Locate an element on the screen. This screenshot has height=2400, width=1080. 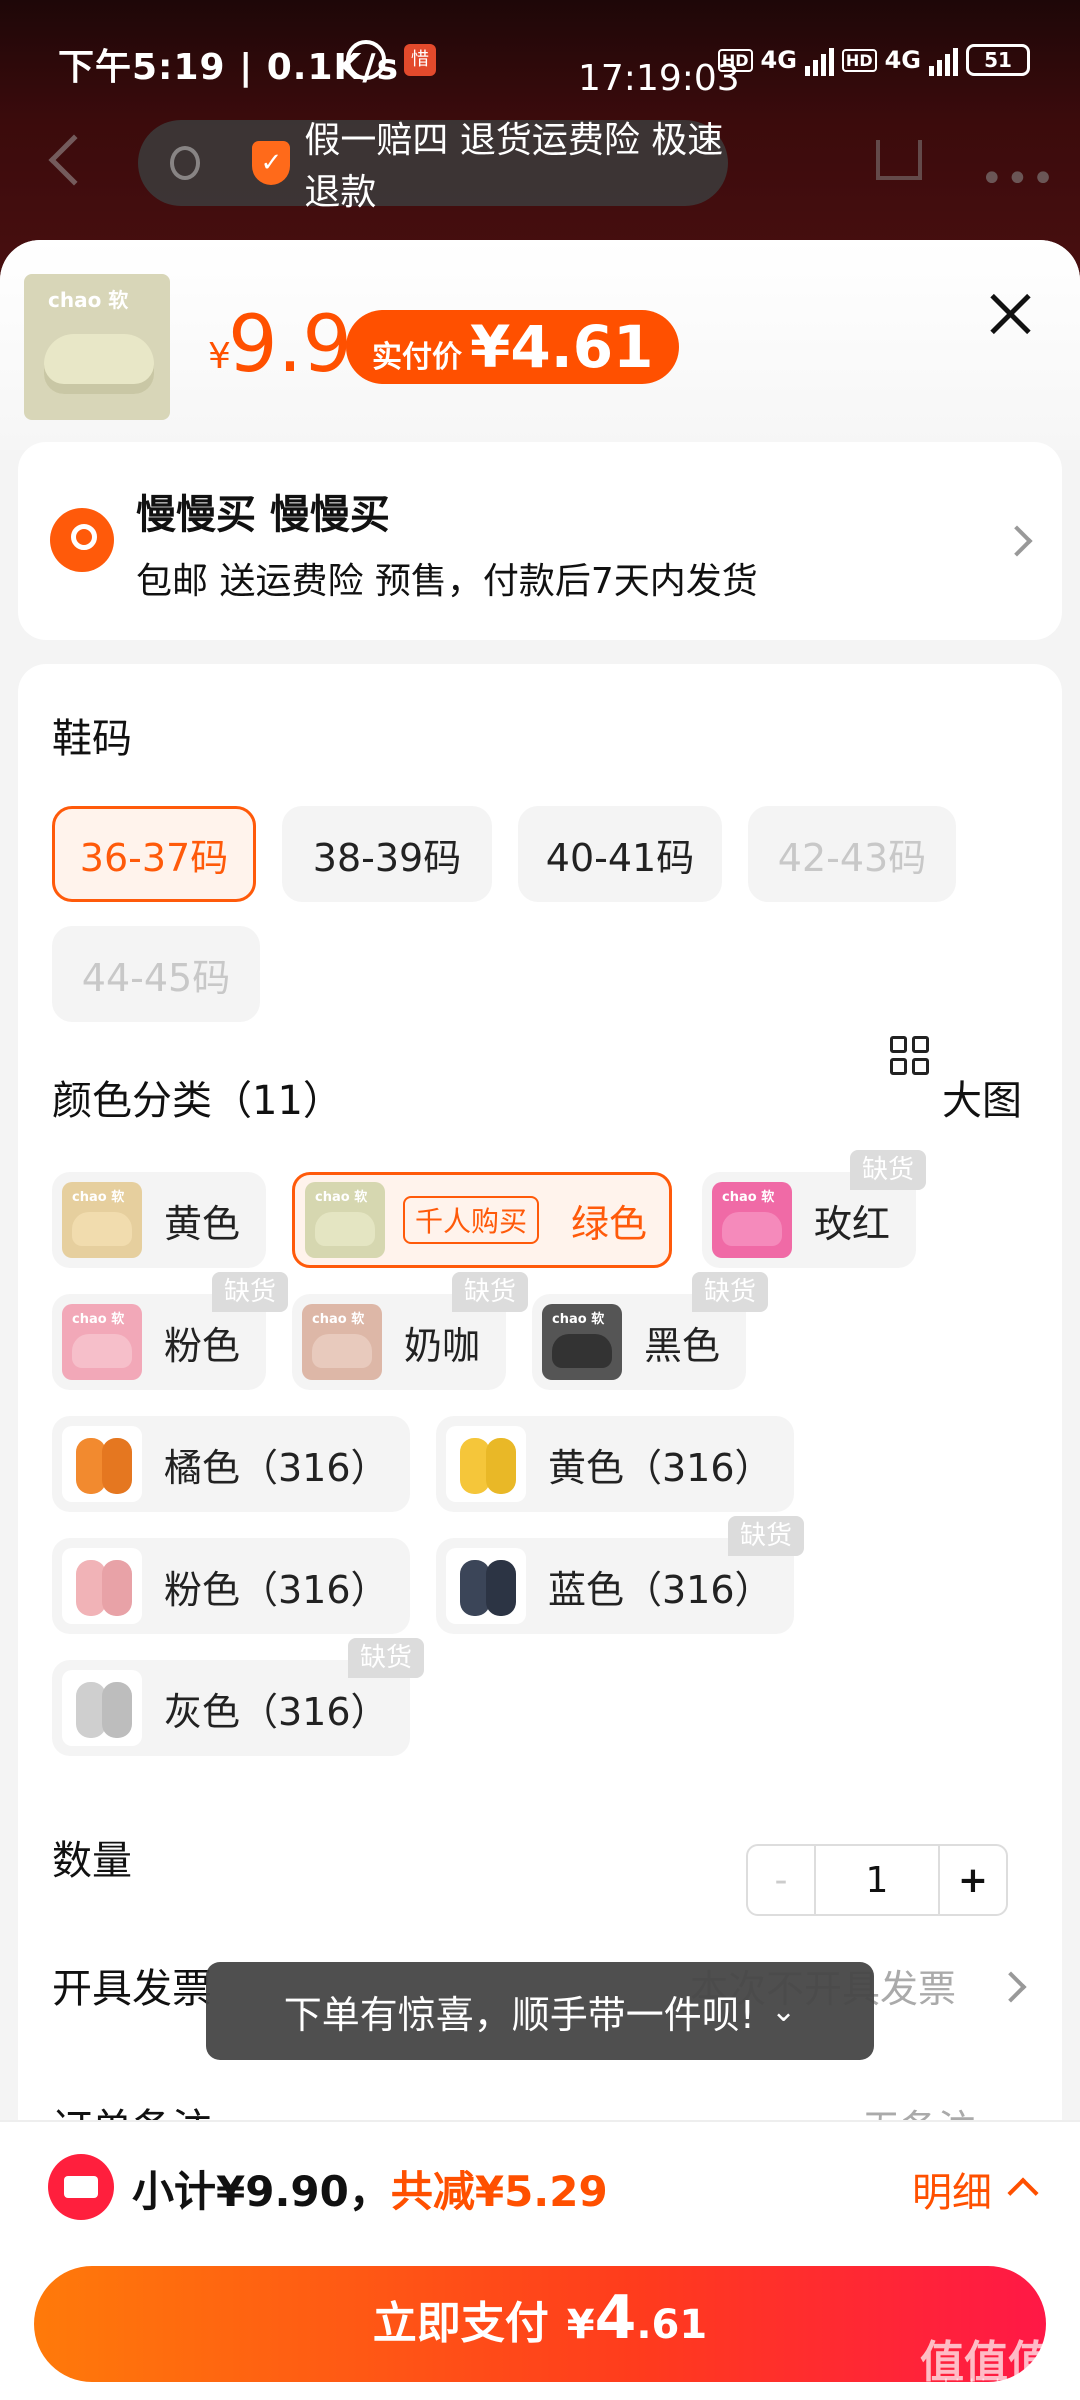
watermark-domain: zhizhizhi.com is located at coordinates (995, 2386).